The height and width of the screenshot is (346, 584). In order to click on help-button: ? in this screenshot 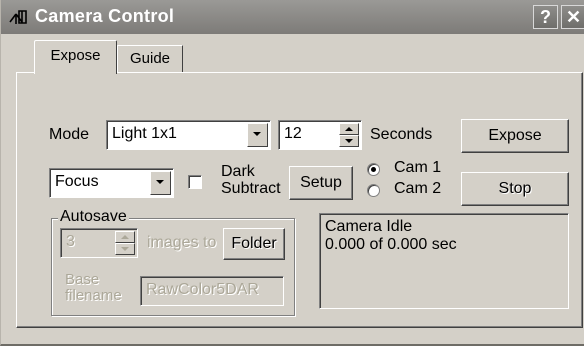, I will do `click(545, 17)`.